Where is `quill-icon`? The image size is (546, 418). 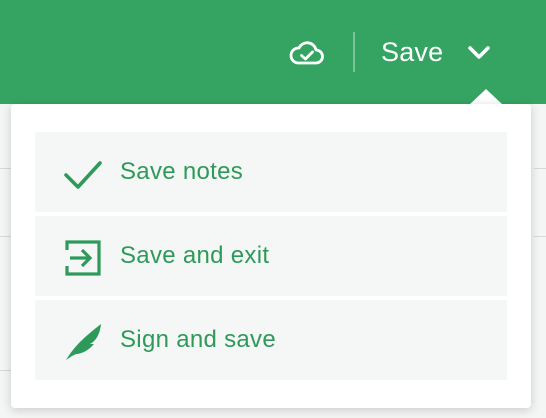
quill-icon is located at coordinates (83, 342).